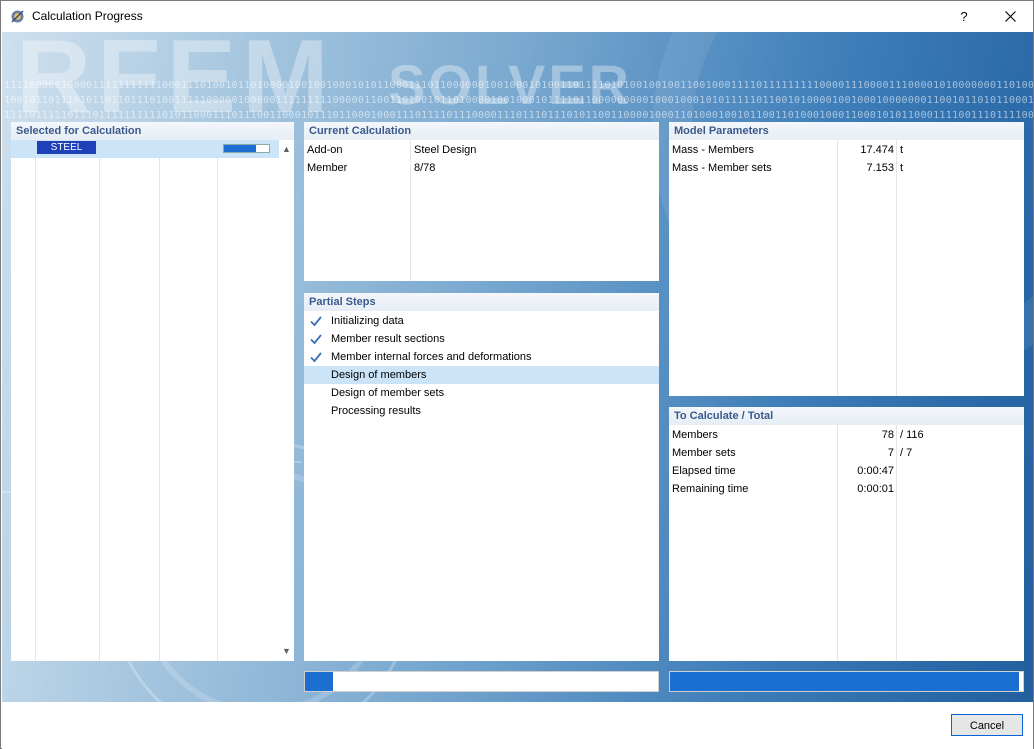  I want to click on row-label: Member sets, so click(704, 453).